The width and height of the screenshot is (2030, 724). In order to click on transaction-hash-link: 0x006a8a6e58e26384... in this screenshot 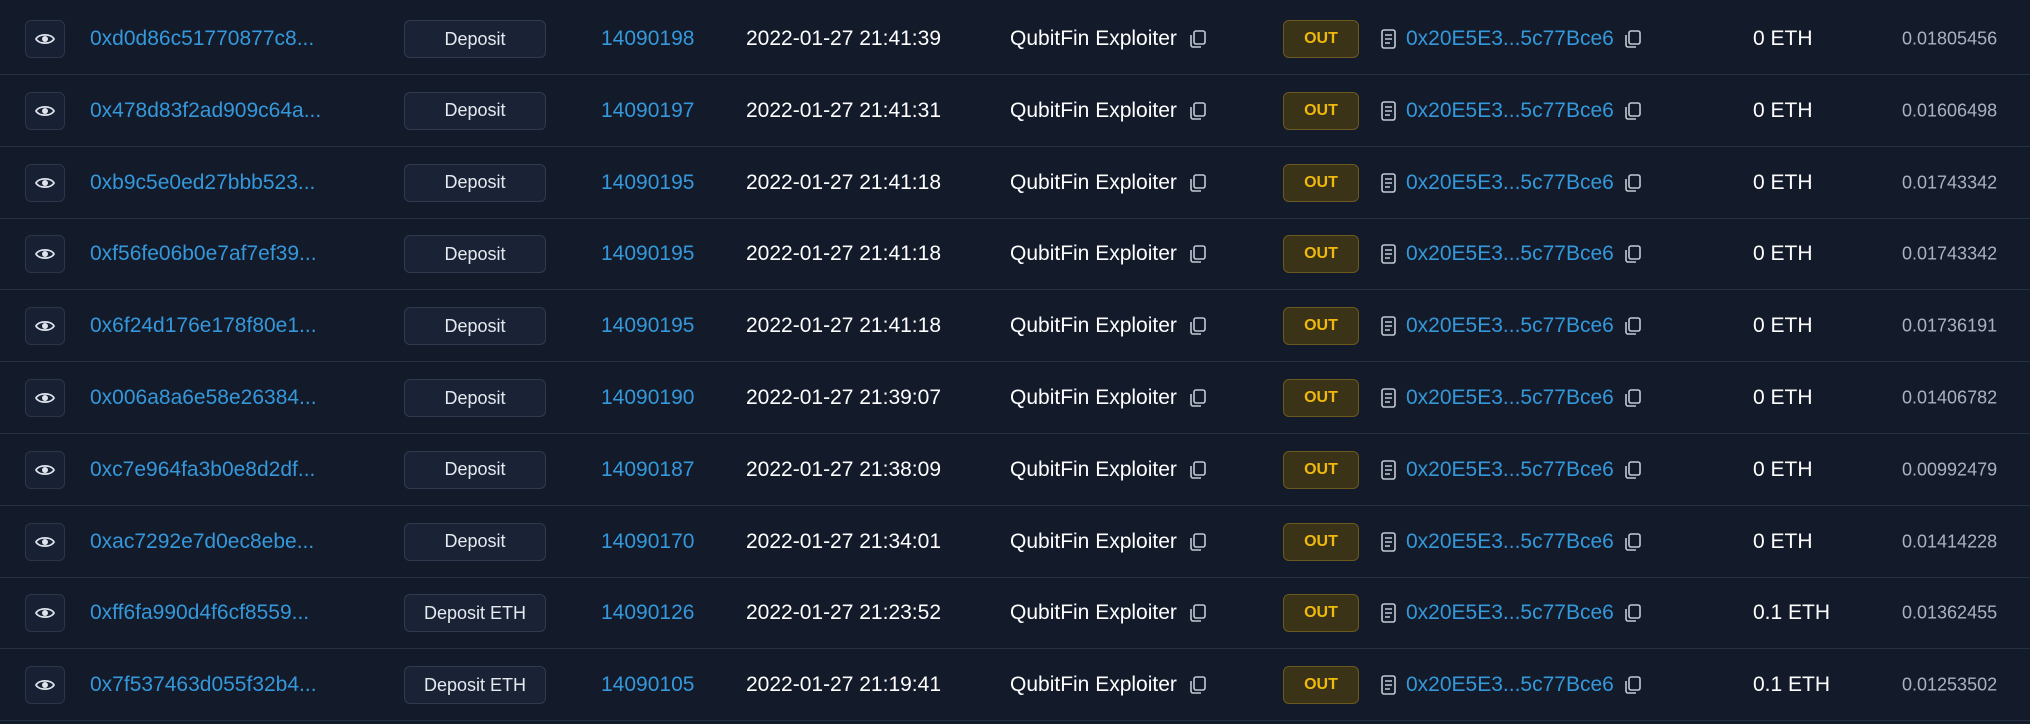, I will do `click(203, 398)`.